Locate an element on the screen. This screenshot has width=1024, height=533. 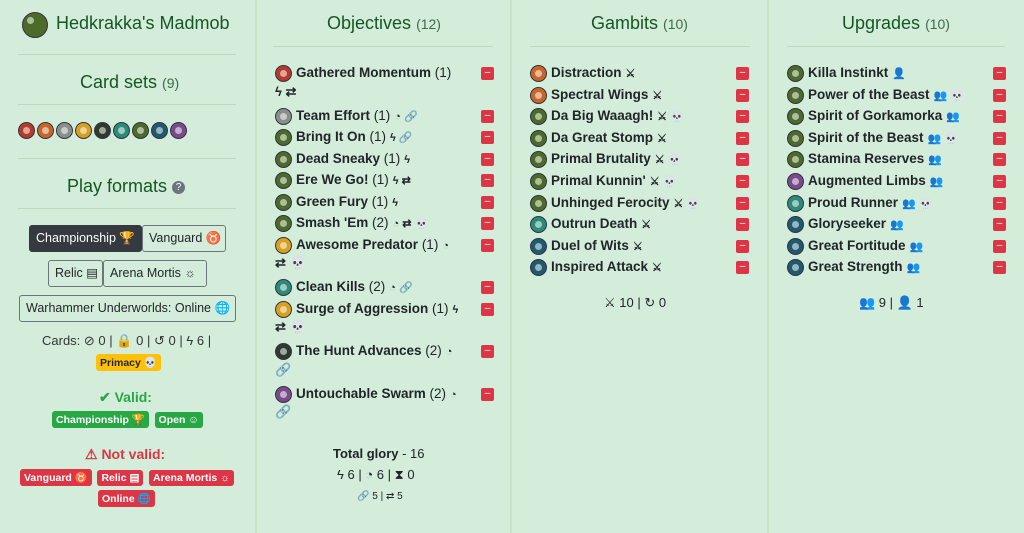
objective-card-row: Untouchable Swarm (2) ◔ is located at coordinates (366, 394).